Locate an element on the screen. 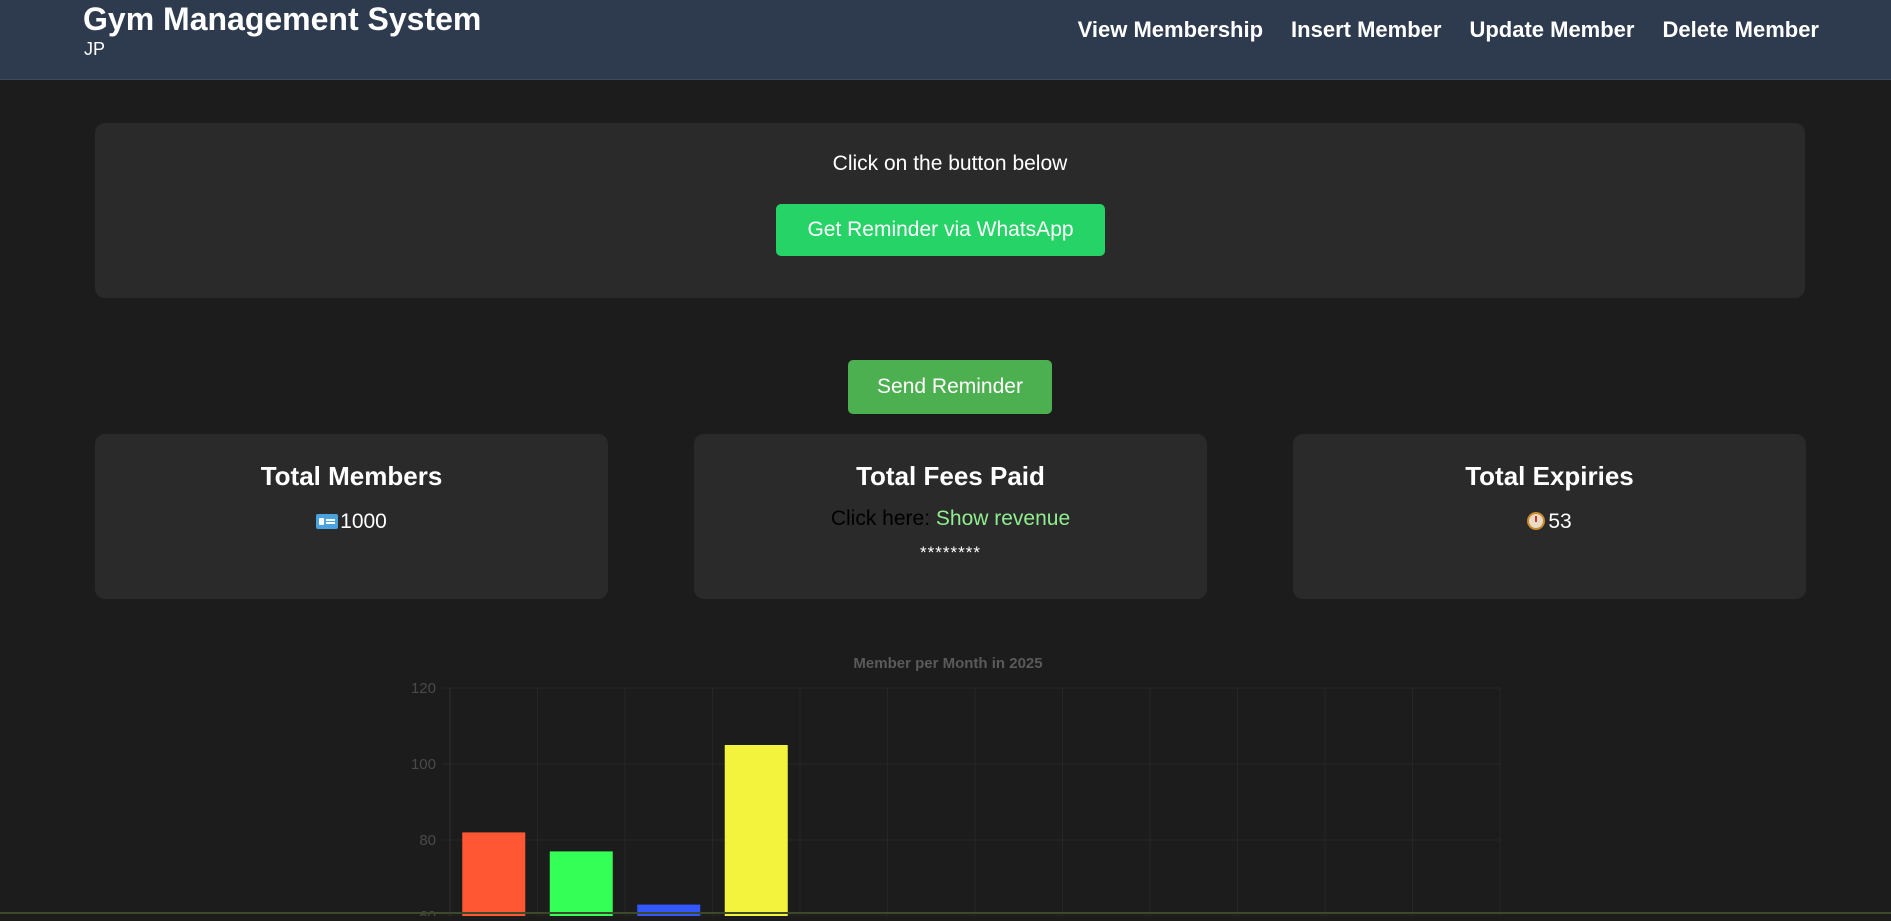 The image size is (1891, 921). chart-y-tick-label: 120 is located at coordinates (423, 688).